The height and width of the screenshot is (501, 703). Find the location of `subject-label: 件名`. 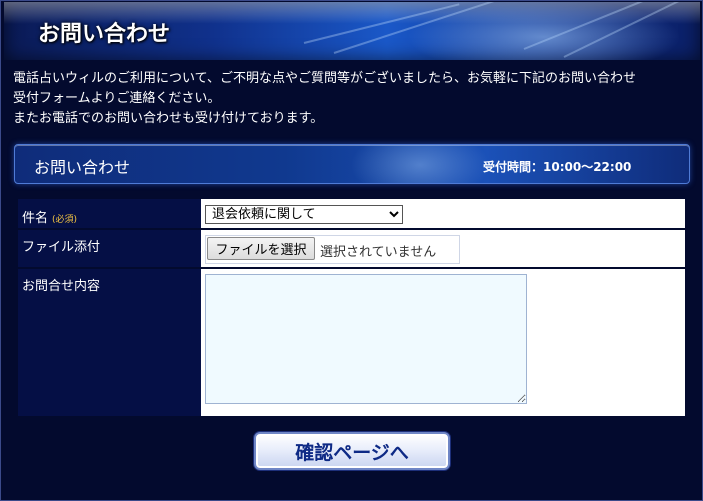

subject-label: 件名 is located at coordinates (35, 218).